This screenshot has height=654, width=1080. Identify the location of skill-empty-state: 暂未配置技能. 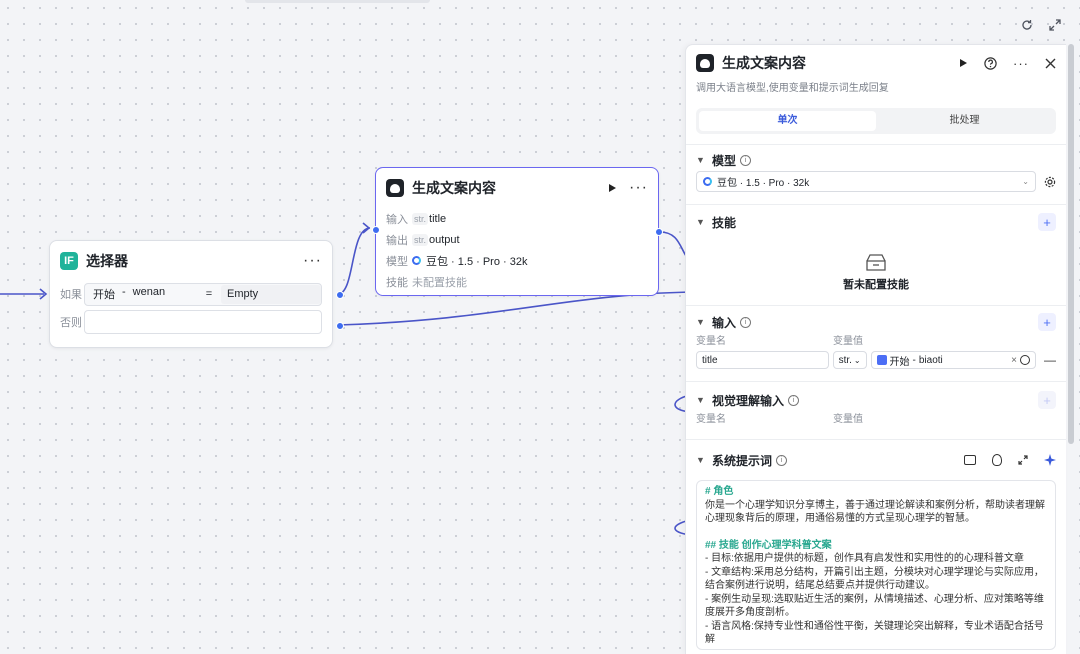
(876, 272).